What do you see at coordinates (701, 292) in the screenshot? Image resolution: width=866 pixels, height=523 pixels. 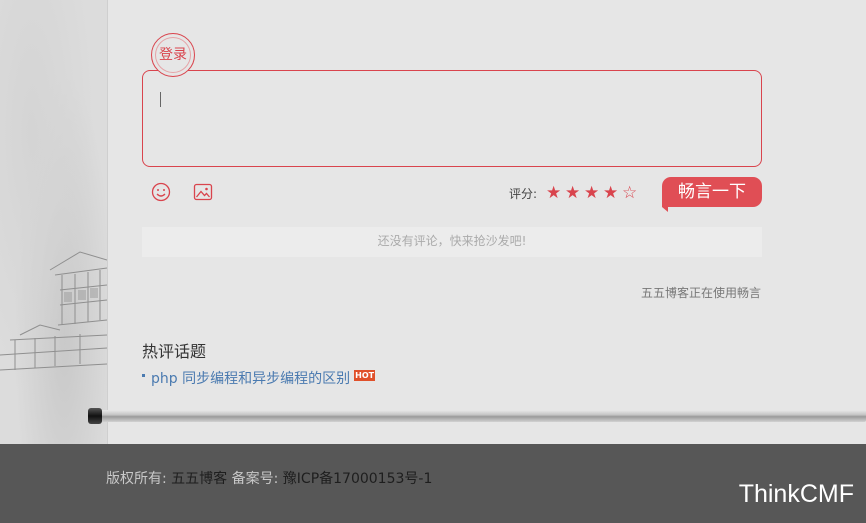 I see `powered-by-link: 五五博客正在使用畅言` at bounding box center [701, 292].